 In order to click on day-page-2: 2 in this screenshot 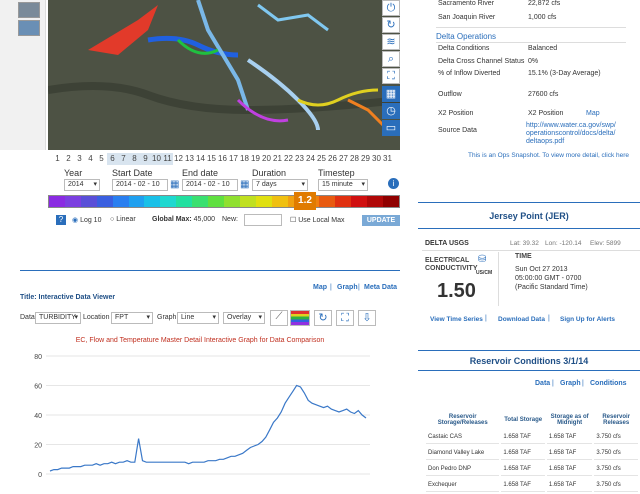, I will do `click(68, 159)`.